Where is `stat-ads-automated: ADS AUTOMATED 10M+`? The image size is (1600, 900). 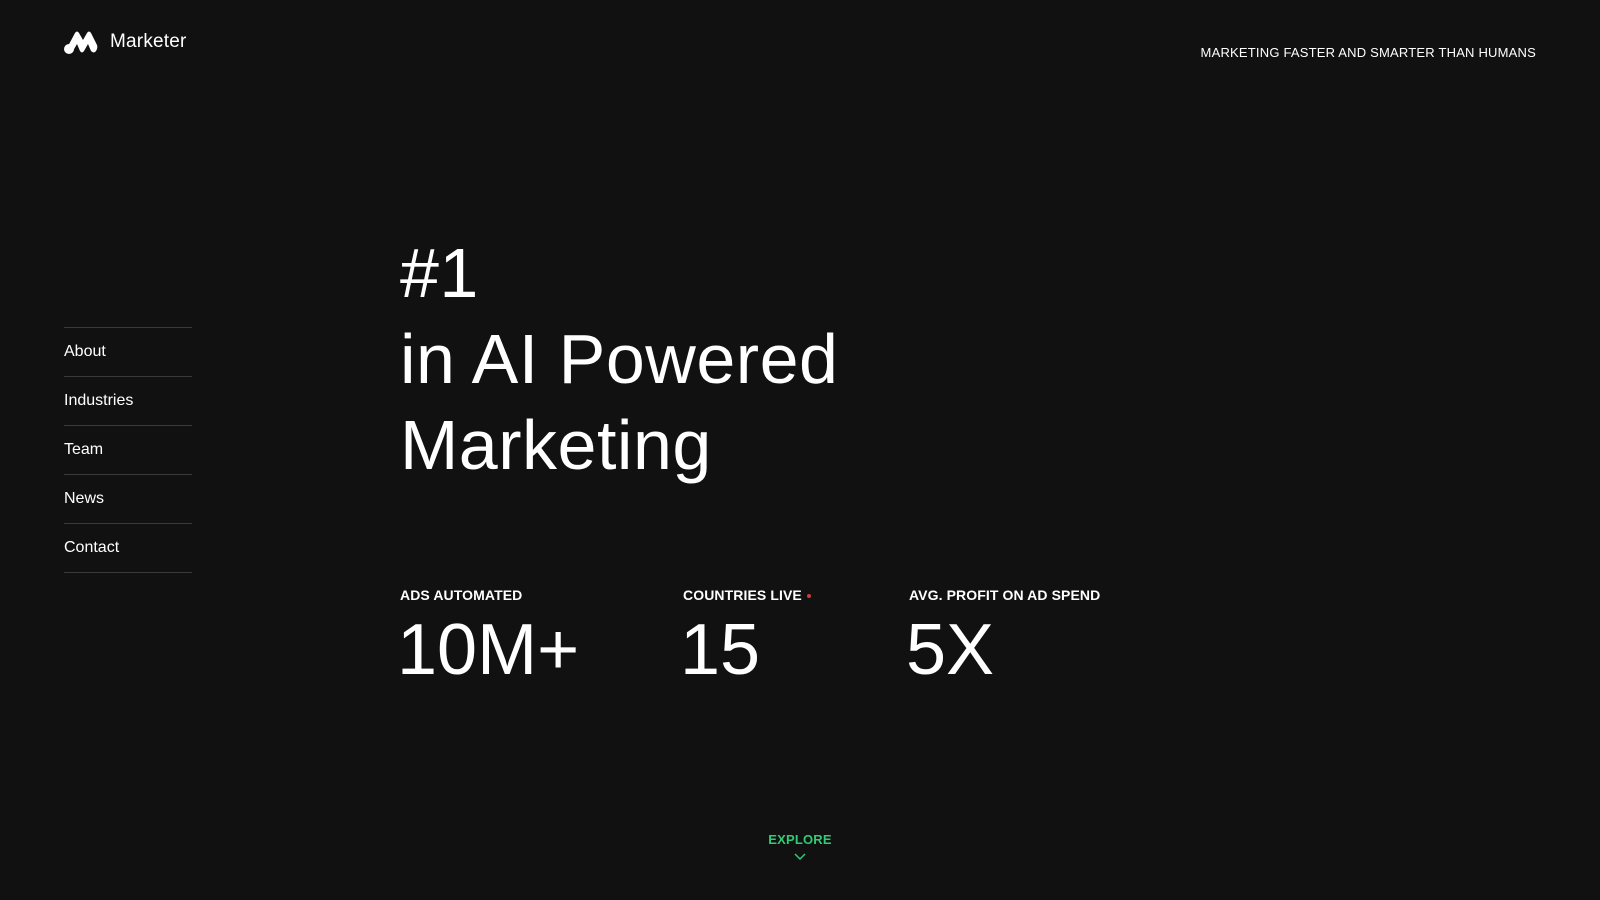
stat-ads-automated: ADS AUTOMATED 10M+ is located at coordinates (488, 638).